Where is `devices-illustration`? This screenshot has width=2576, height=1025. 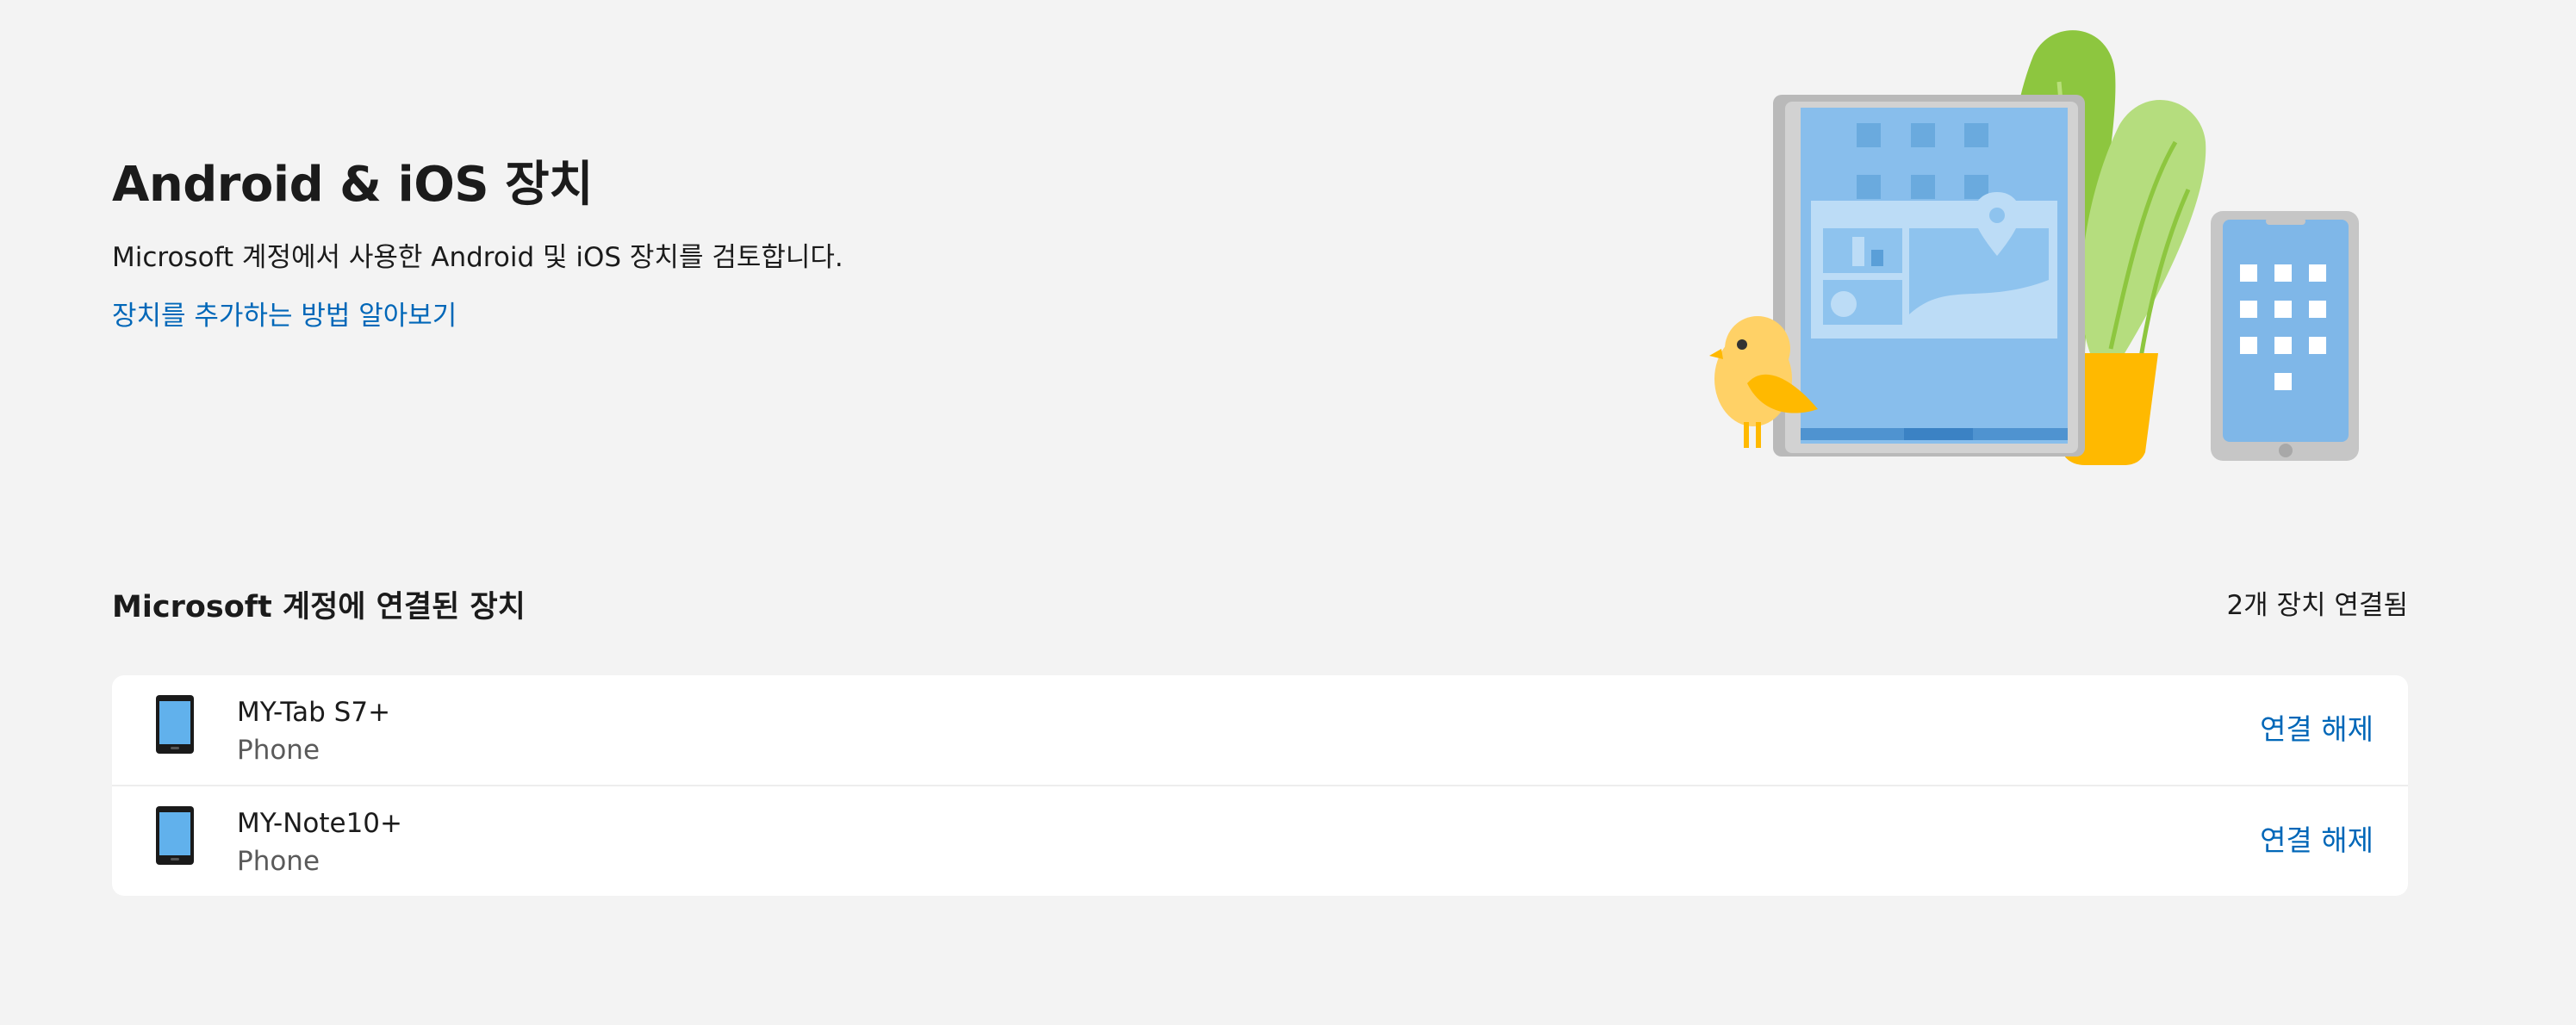 devices-illustration is located at coordinates (2034, 247).